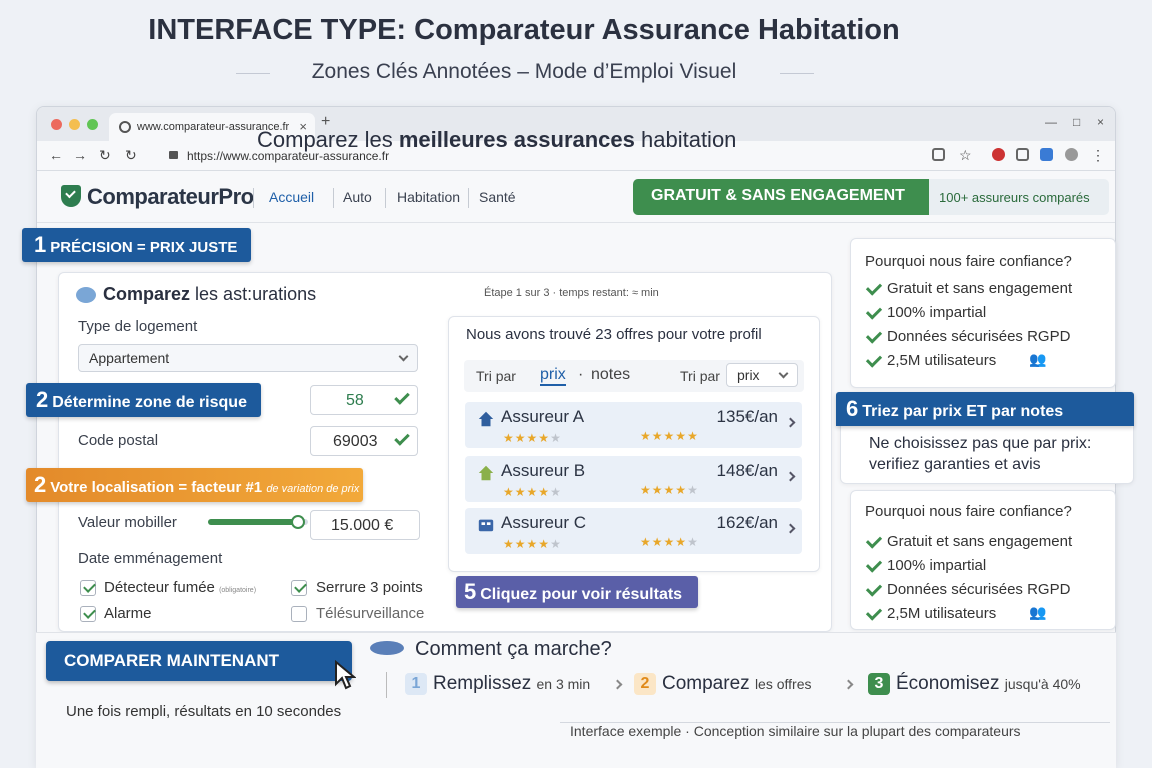 This screenshot has height=768, width=1152. What do you see at coordinates (362, 525) in the screenshot?
I see `valeur-value: 15.000 €` at bounding box center [362, 525].